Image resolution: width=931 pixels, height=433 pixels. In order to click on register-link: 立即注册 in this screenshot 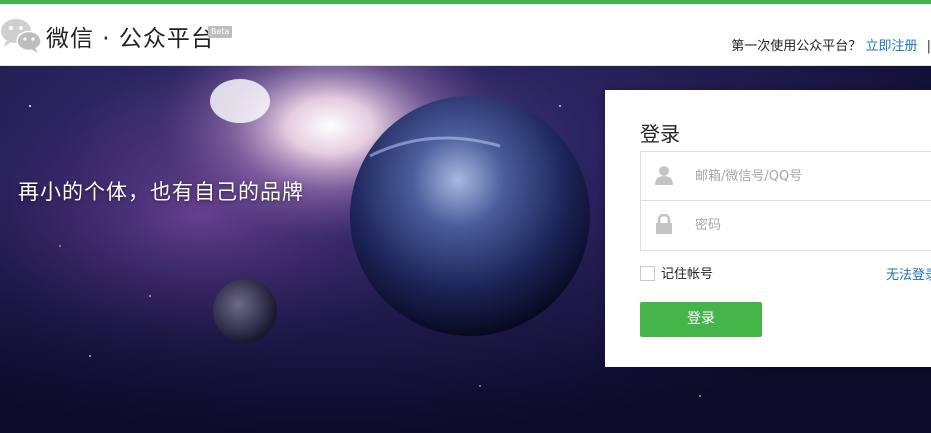, I will do `click(891, 46)`.